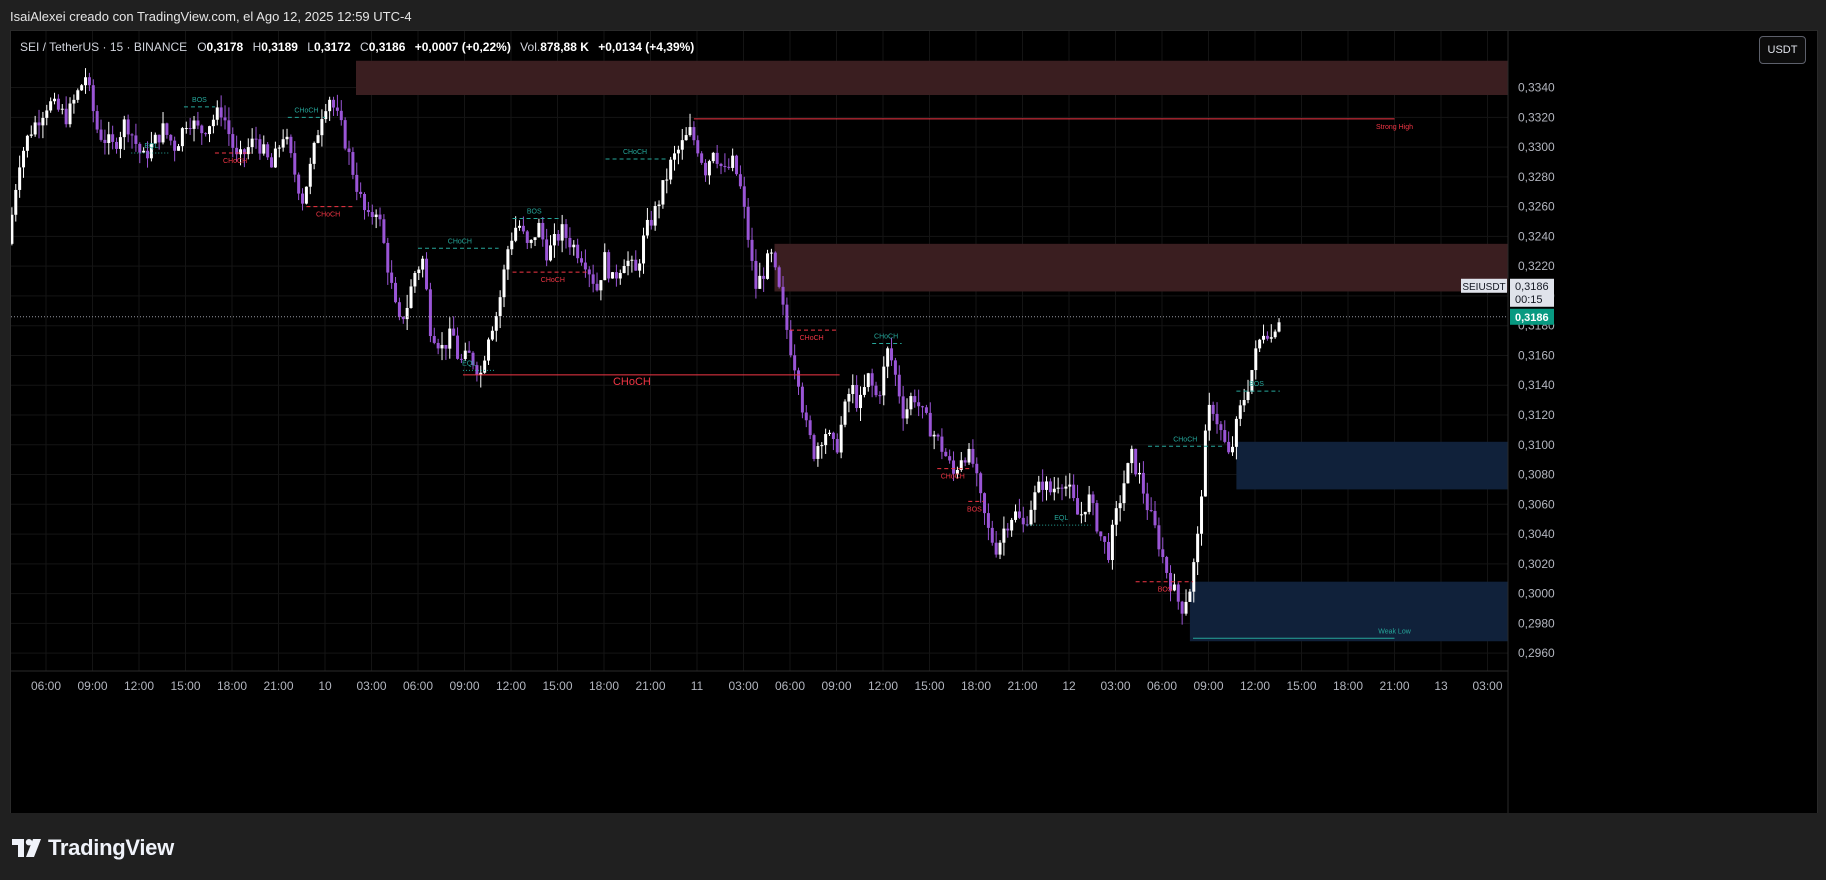 This screenshot has height=880, width=1826. Describe the element at coordinates (836, 686) in the screenshot. I see `time-tick-label: 09:00` at that location.